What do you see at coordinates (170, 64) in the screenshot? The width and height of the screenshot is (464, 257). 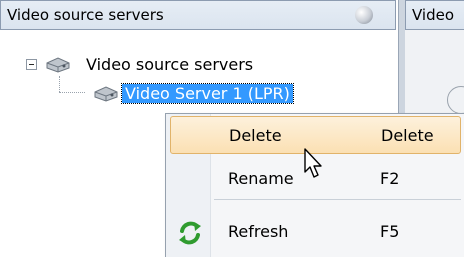 I see `tree-root-label: Video source servers` at bounding box center [170, 64].